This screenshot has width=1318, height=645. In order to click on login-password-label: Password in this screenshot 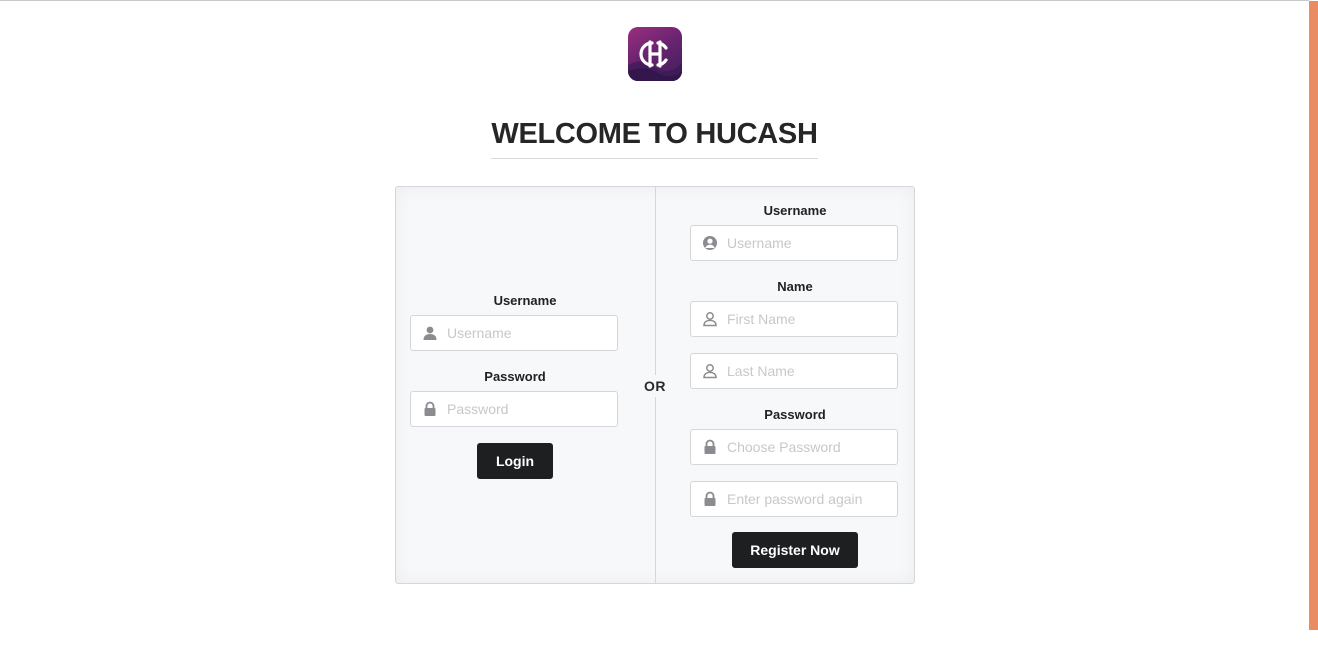, I will do `click(515, 376)`.